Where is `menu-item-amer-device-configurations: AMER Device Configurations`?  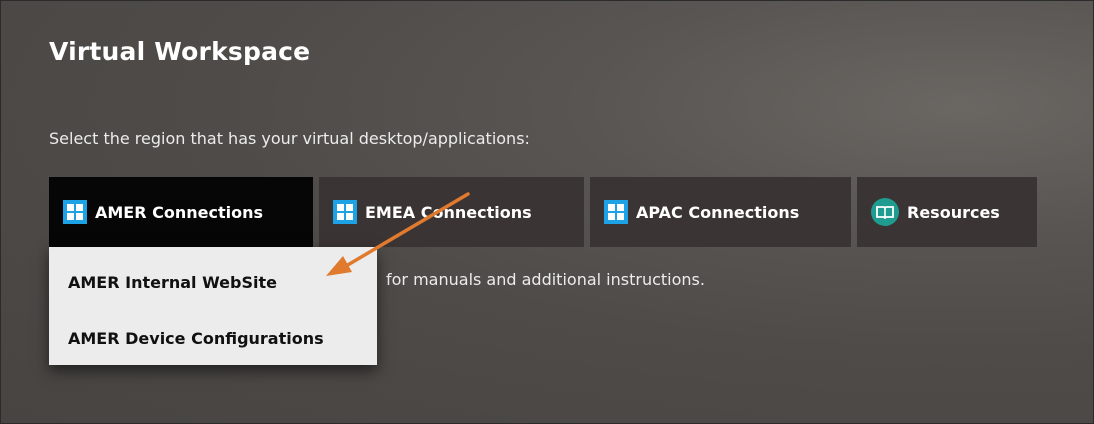
menu-item-amer-device-configurations: AMER Device Configurations is located at coordinates (196, 338).